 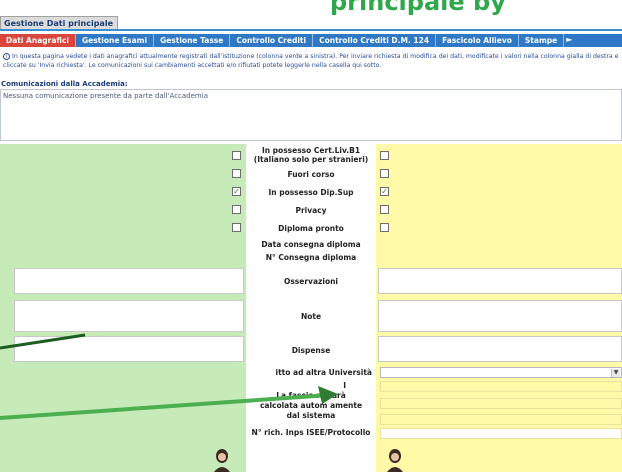 I want to click on checkbox-cert-b1-request, so click(x=384, y=155).